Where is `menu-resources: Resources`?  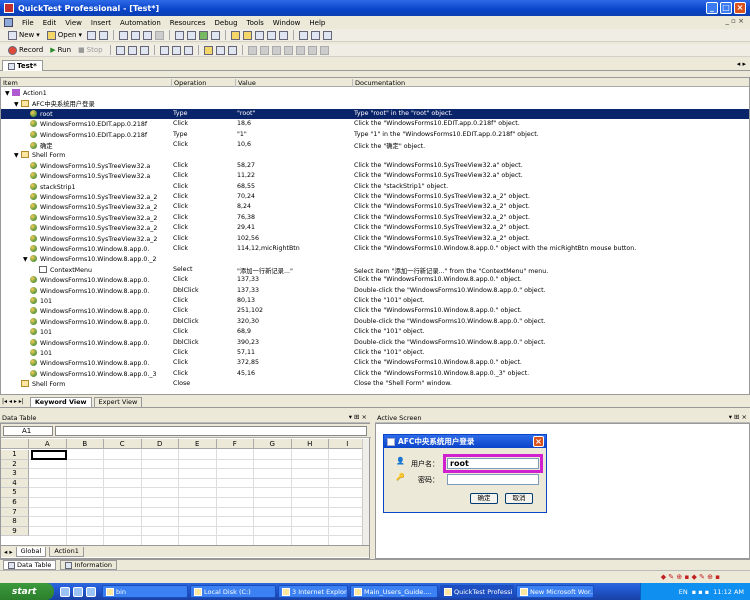
menu-resources: Resources is located at coordinates (188, 23).